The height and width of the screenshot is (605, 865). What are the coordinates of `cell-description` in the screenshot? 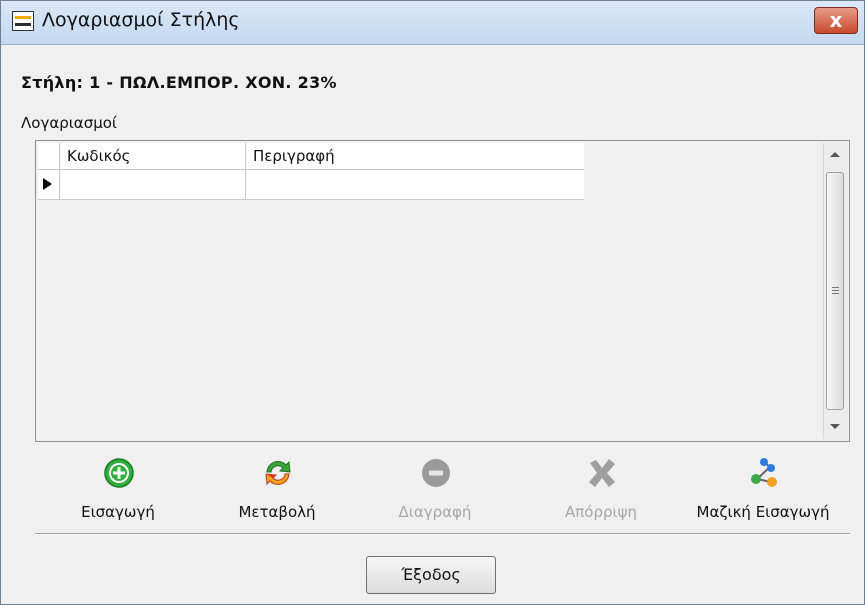 It's located at (415, 184).